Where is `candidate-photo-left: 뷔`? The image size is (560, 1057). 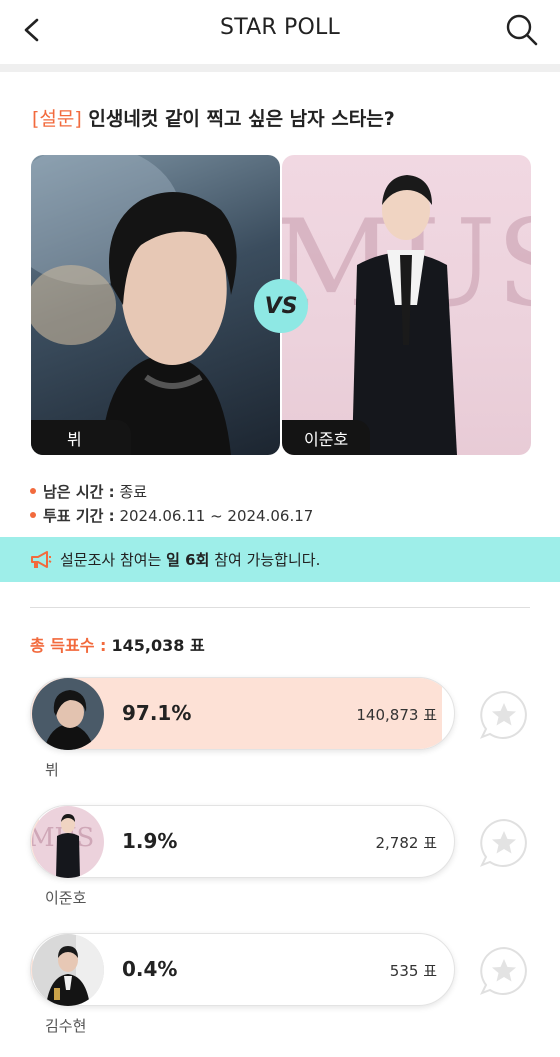
candidate-photo-left: 뷔 is located at coordinates (155, 305).